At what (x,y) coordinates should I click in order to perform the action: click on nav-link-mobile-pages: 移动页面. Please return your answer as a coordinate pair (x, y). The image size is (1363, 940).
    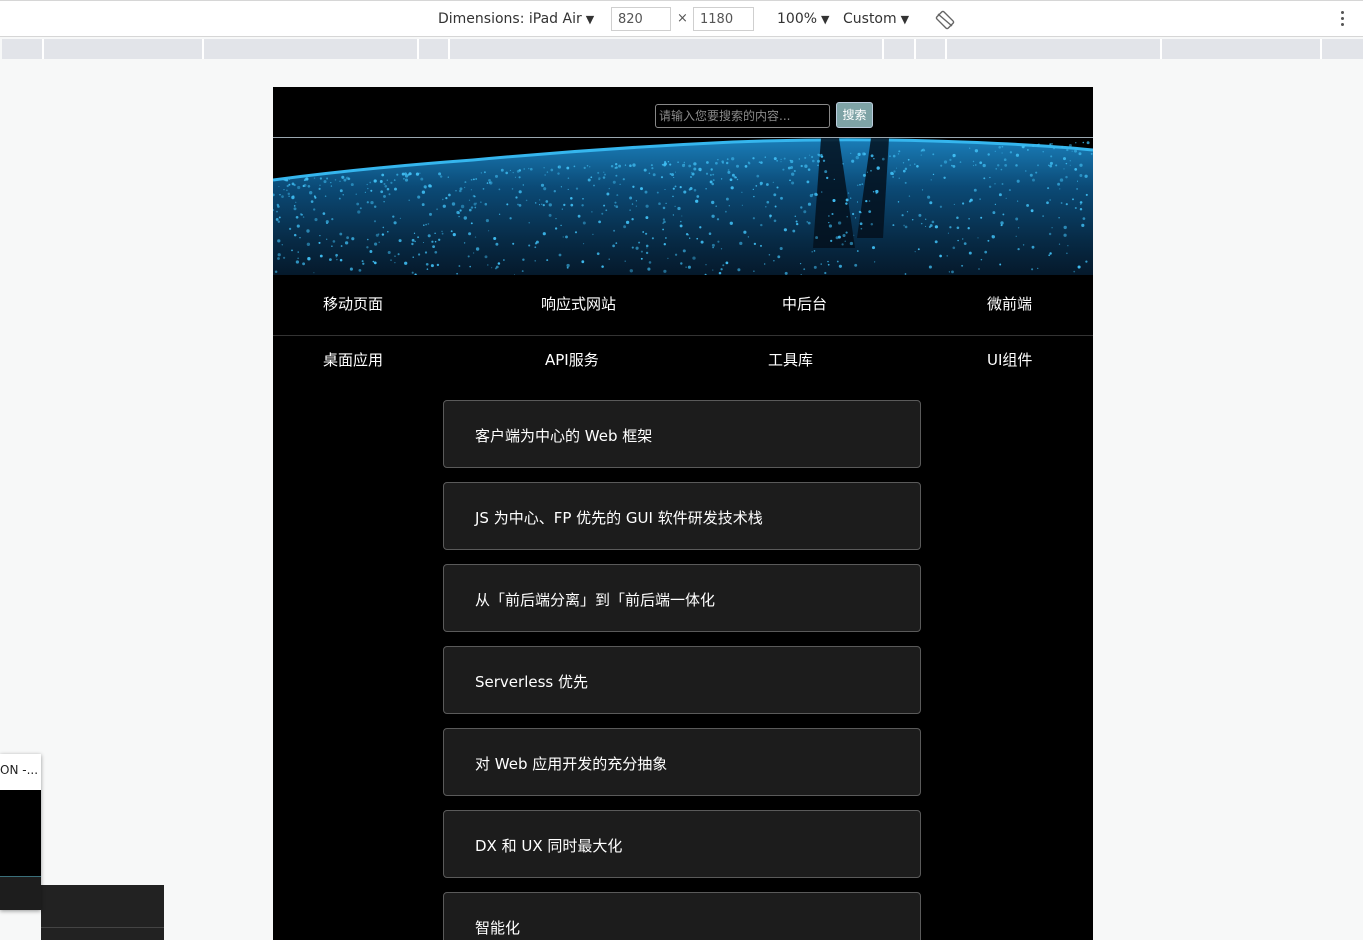
    Looking at the image, I should click on (353, 303).